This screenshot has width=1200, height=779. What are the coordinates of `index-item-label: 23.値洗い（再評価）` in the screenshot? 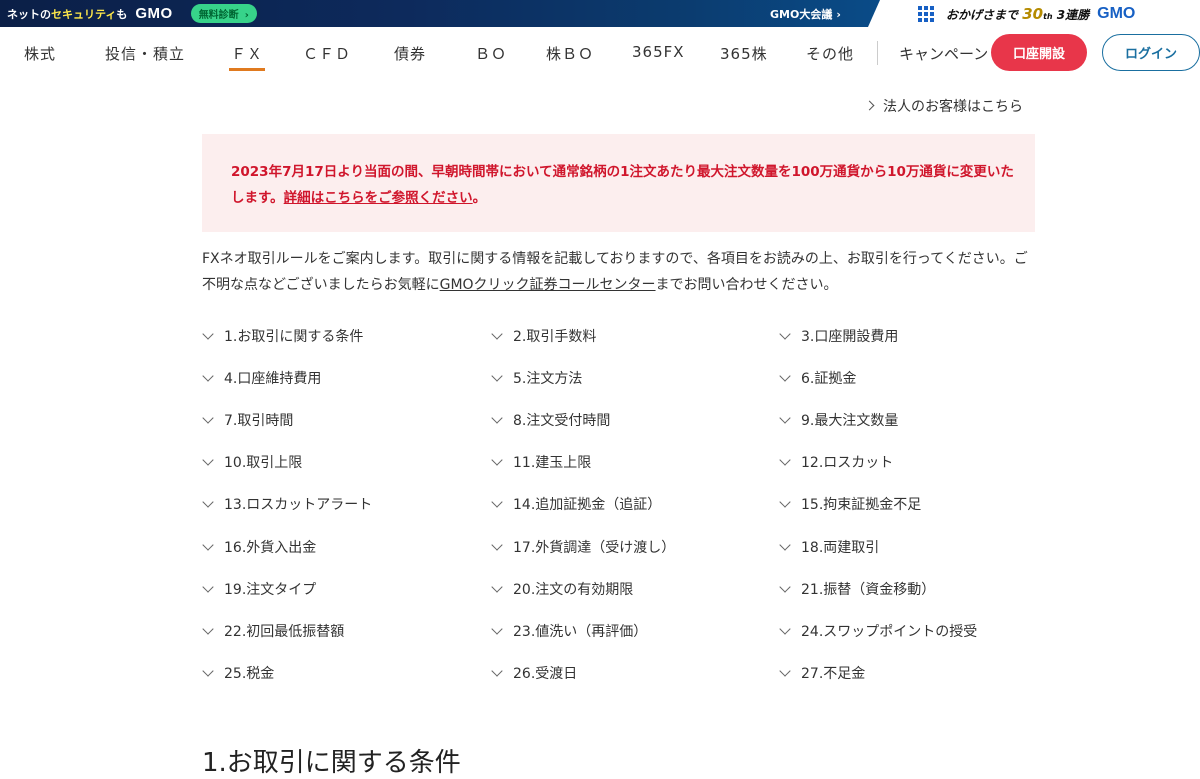 It's located at (580, 632).